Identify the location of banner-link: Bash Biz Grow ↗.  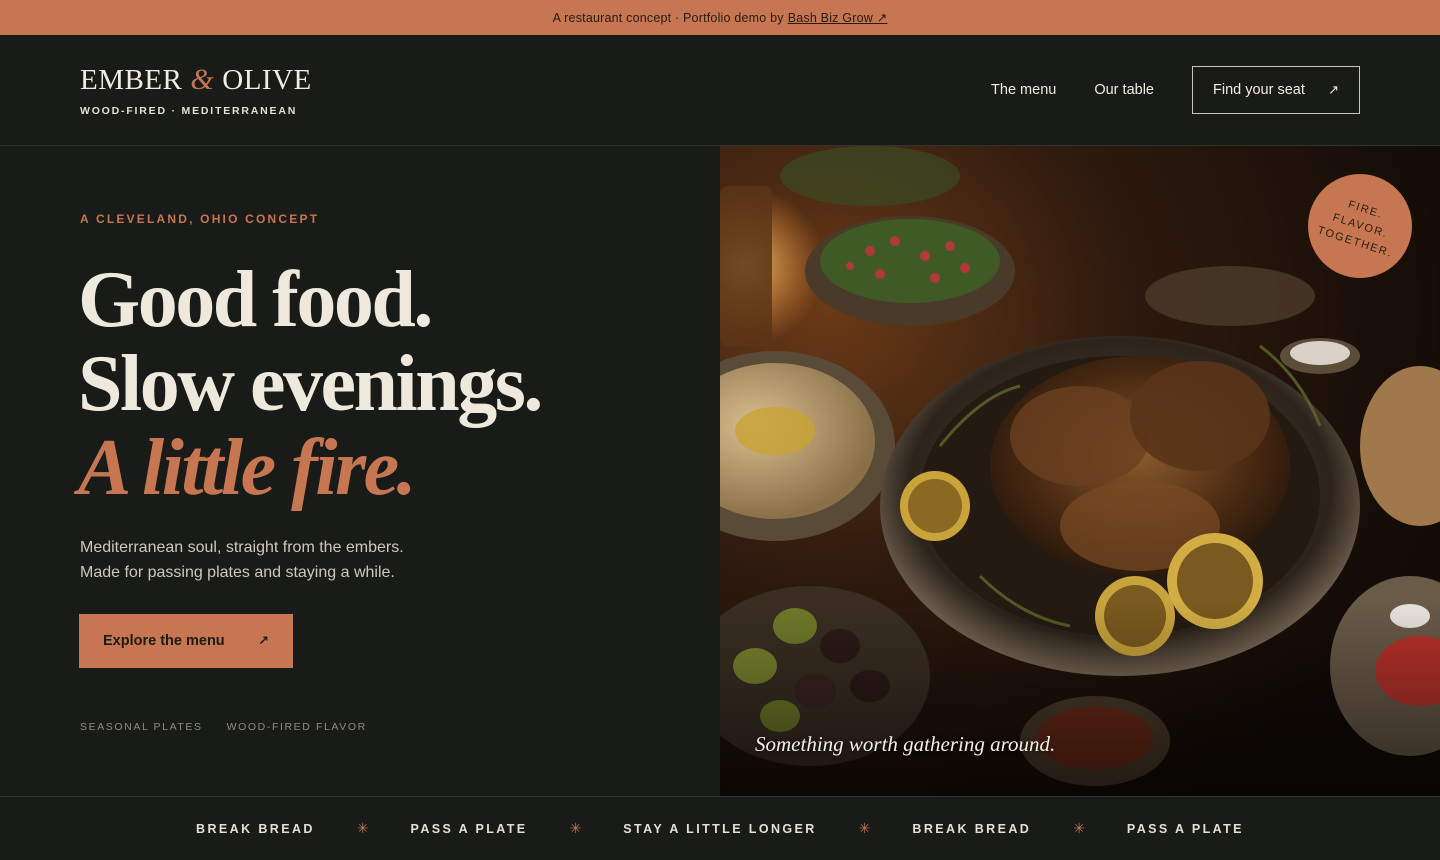
(838, 17).